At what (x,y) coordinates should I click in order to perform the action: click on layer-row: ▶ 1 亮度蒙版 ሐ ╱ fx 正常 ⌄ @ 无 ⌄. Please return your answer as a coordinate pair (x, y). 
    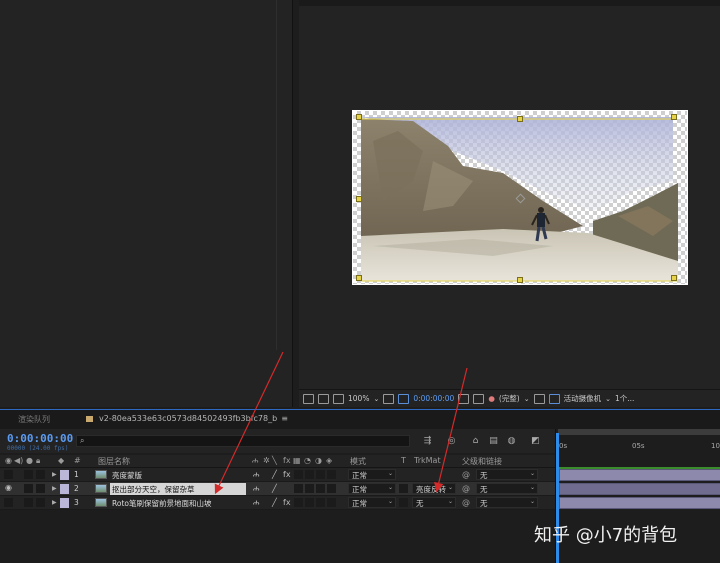
    Looking at the image, I should click on (277, 475).